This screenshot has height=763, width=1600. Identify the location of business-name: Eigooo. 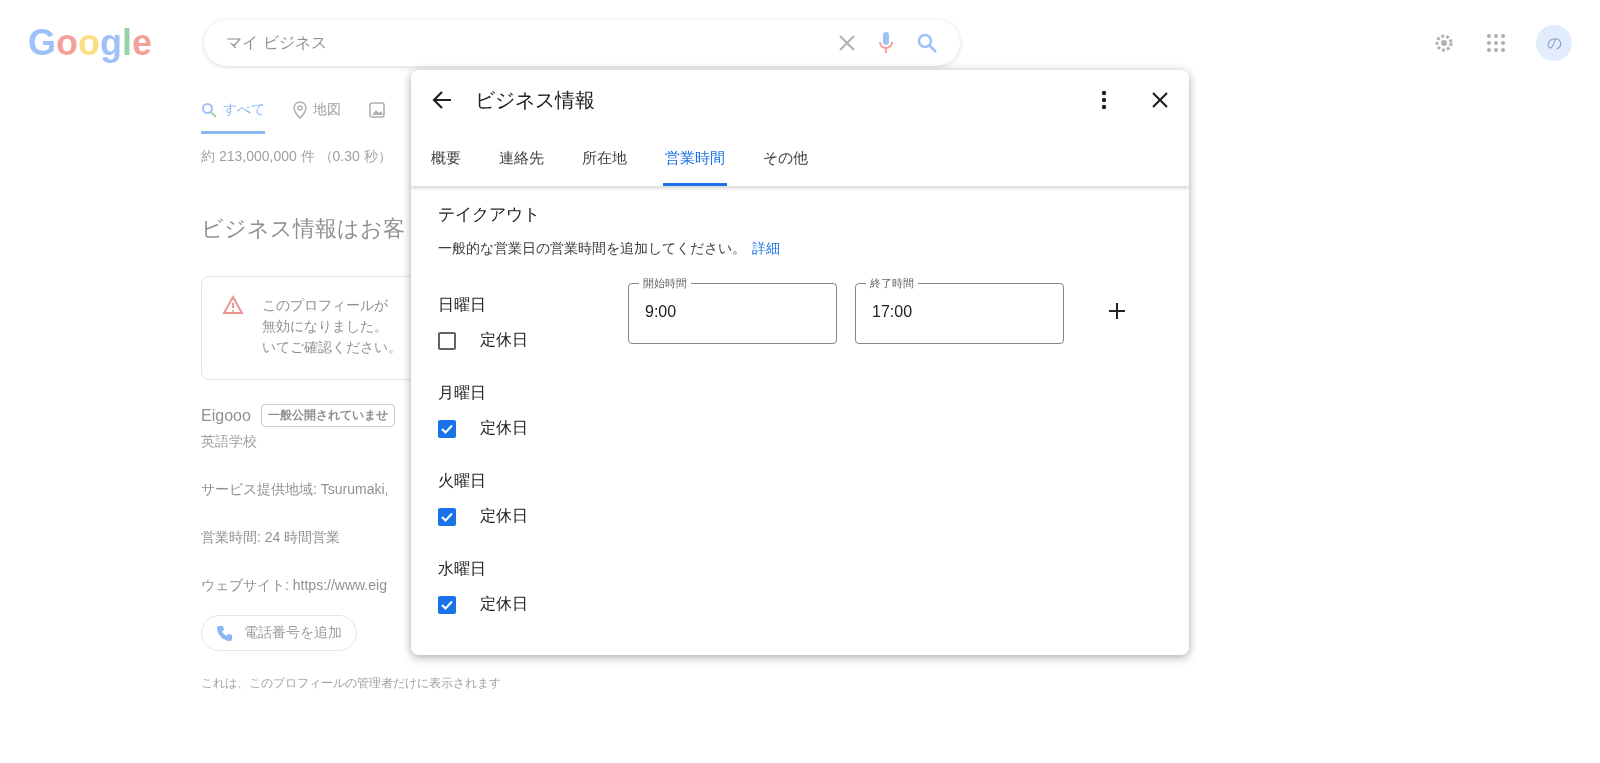
(226, 415).